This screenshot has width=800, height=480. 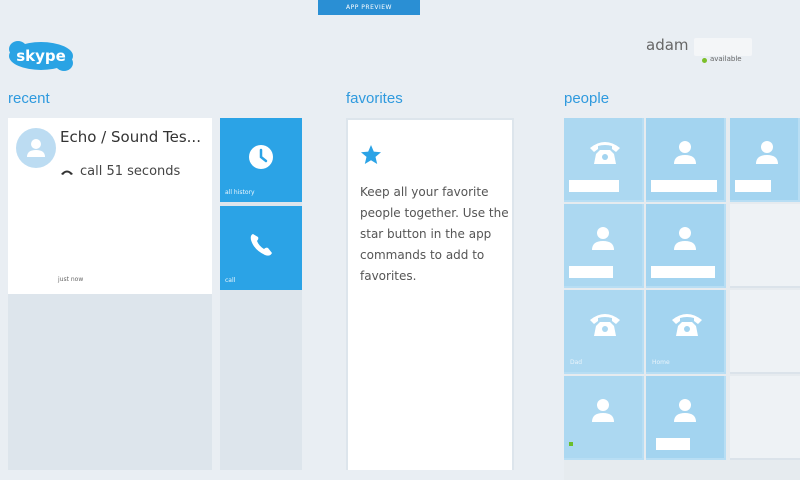 I want to click on clock-icon, so click(x=261, y=157).